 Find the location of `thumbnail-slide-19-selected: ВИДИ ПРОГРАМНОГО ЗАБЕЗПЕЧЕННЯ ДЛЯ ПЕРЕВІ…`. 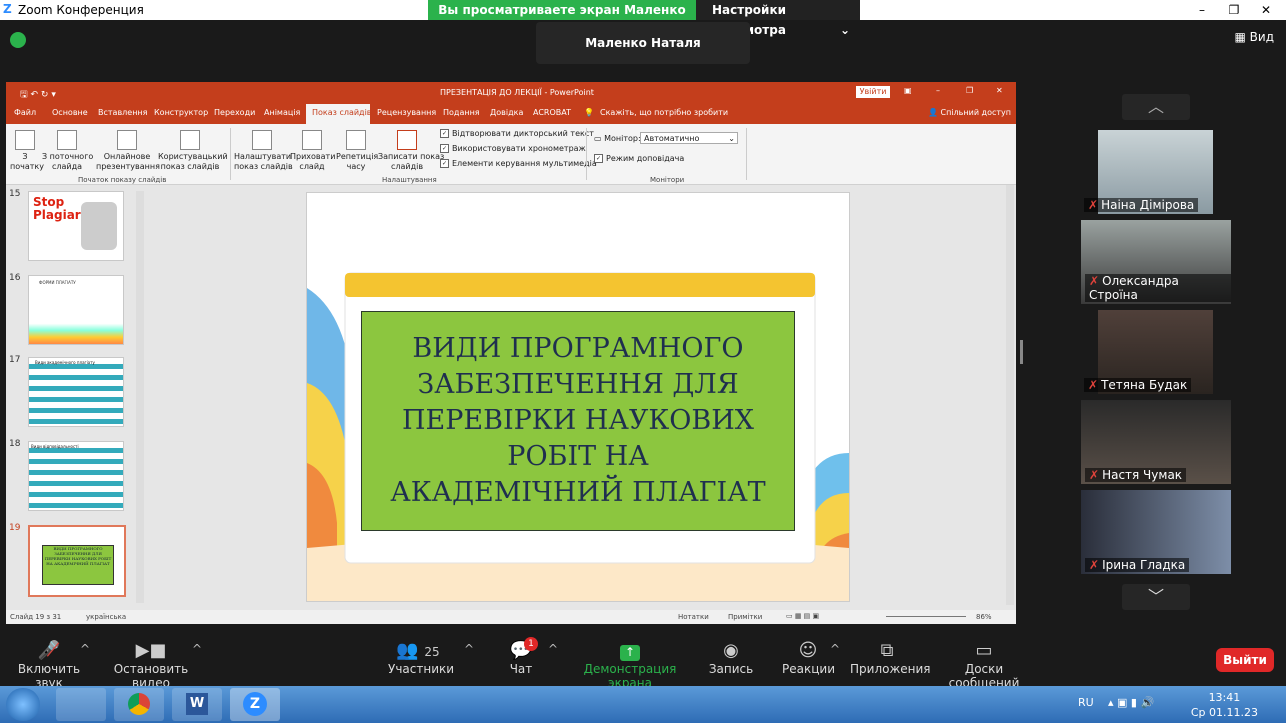

thumbnail-slide-19-selected: ВИДИ ПРОГРАМНОГО ЗАБЕЗПЕЧЕННЯ ДЛЯ ПЕРЕВІ… is located at coordinates (77, 561).